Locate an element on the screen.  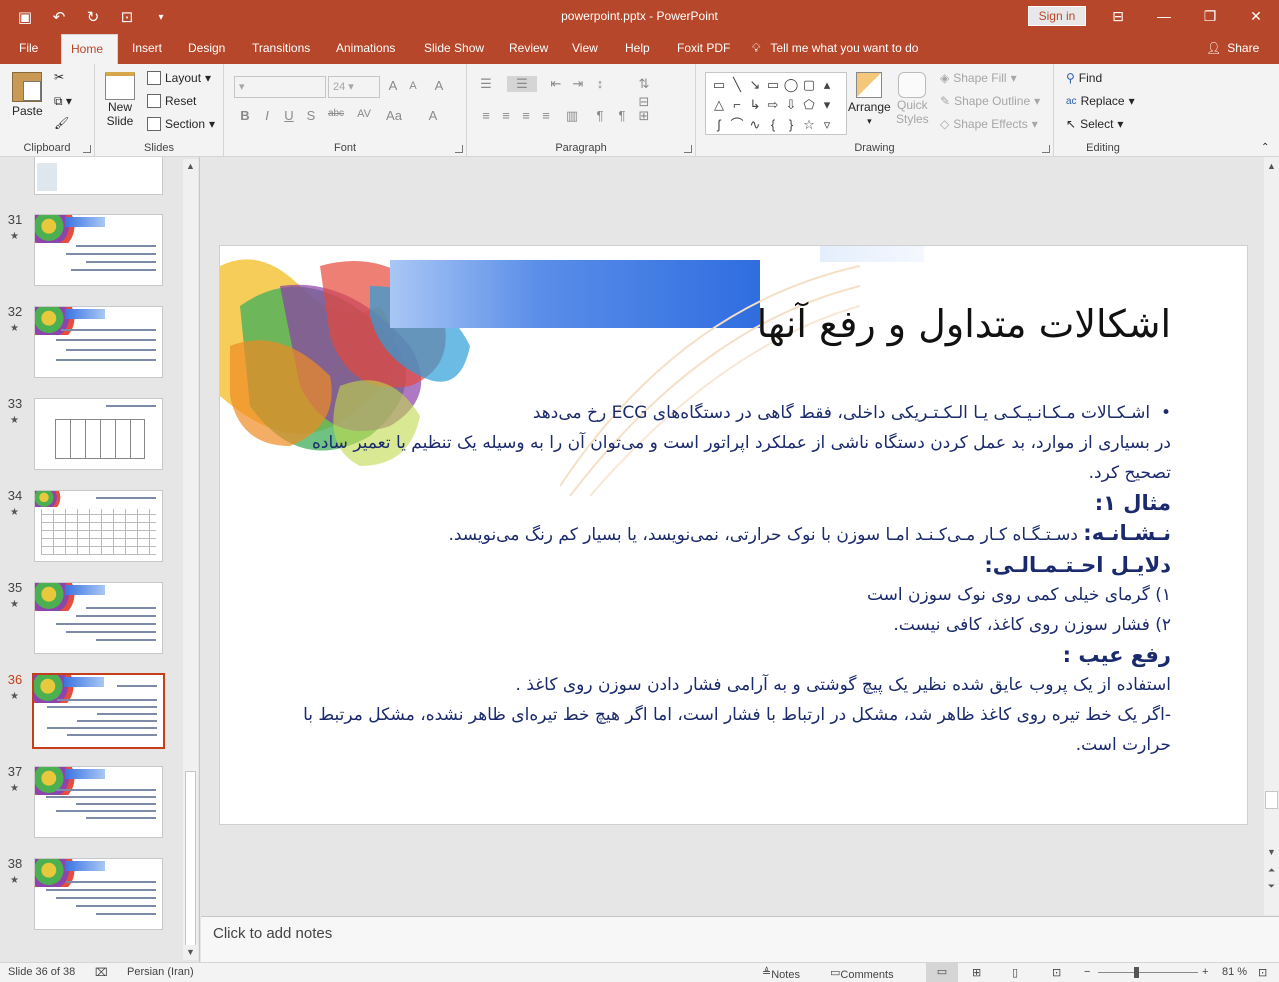
tab-view: View is located at coordinates (585, 49).